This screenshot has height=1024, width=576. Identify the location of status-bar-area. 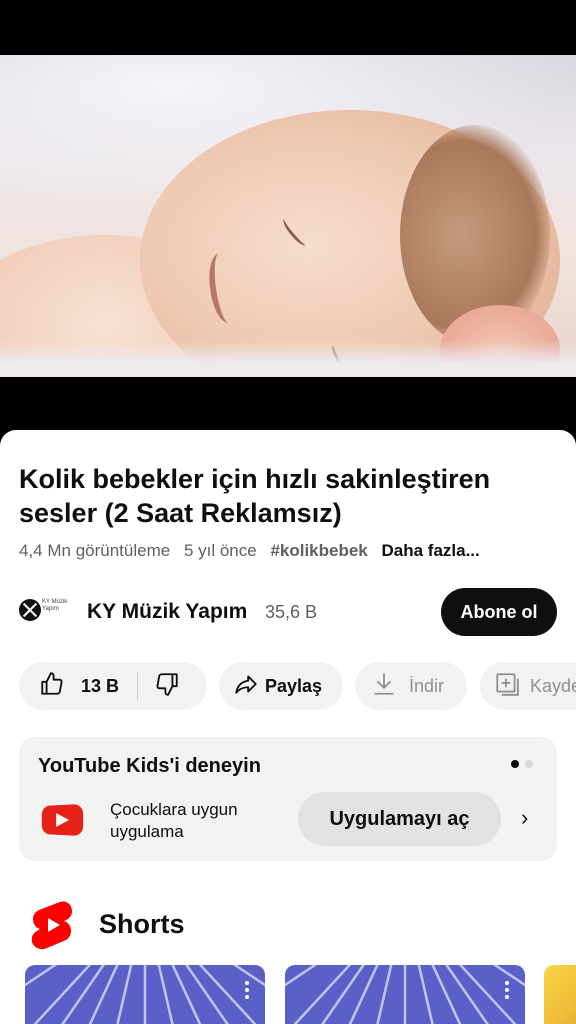
(288, 27).